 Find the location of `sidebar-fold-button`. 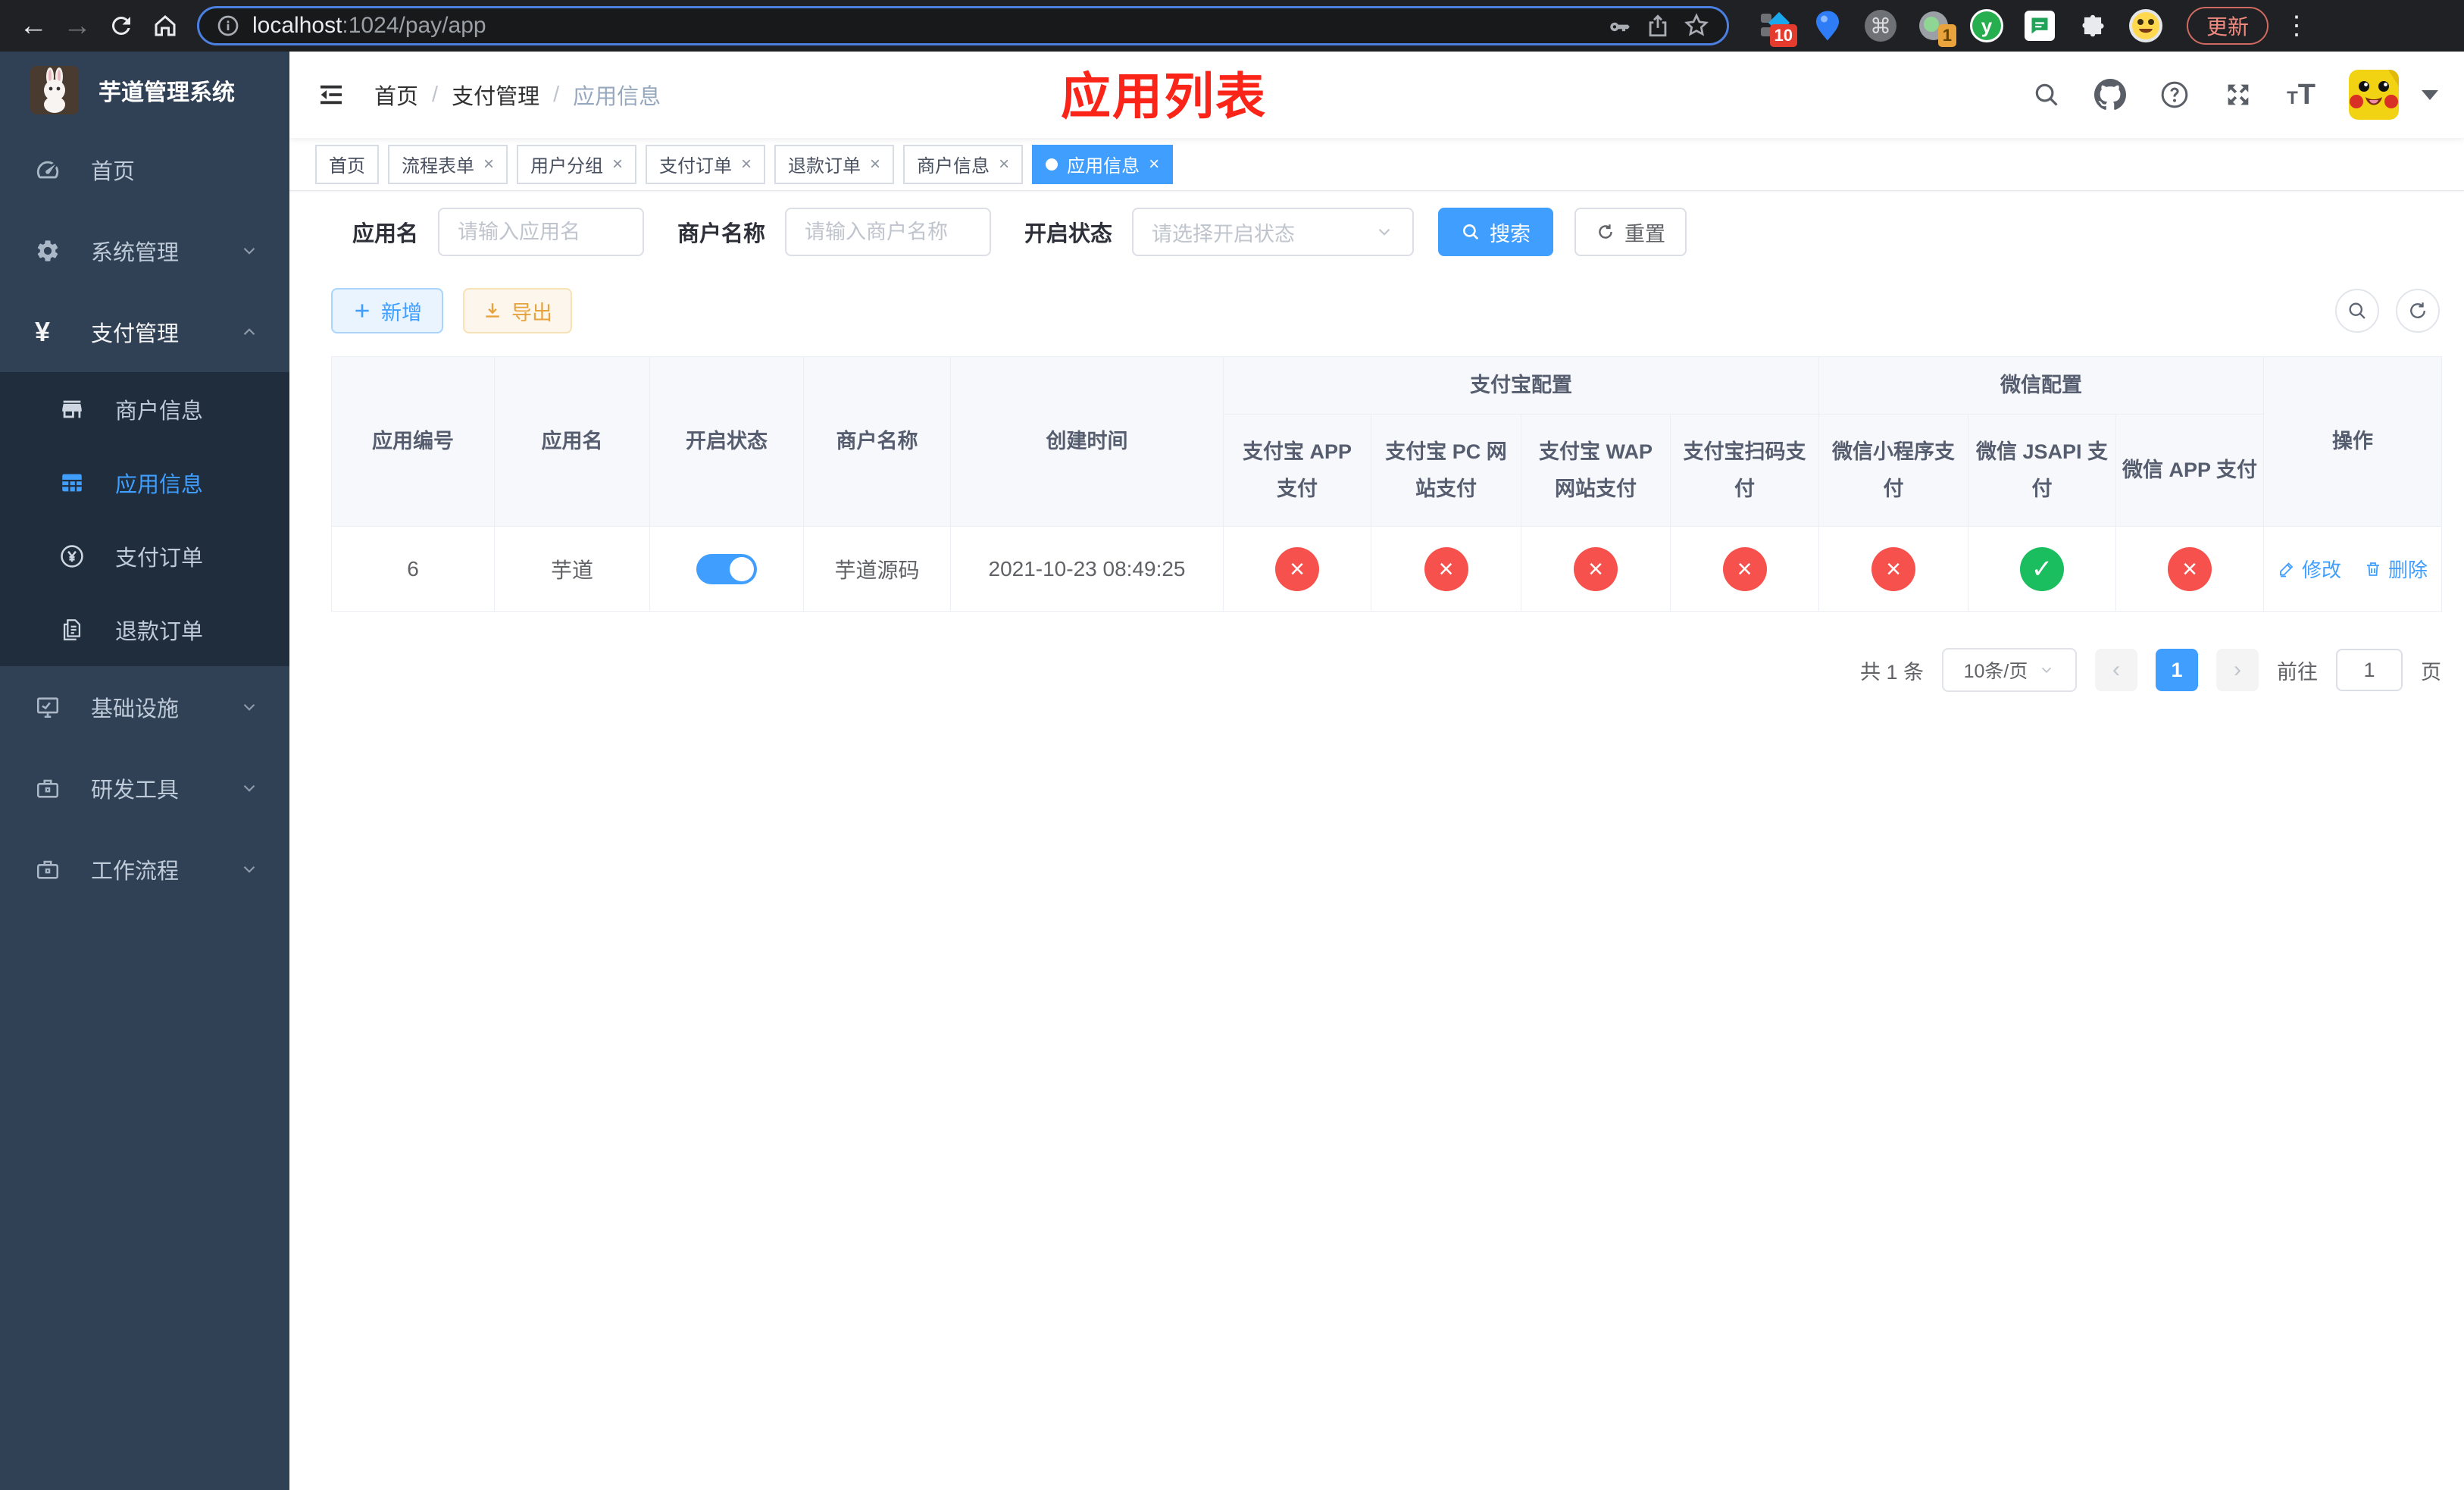

sidebar-fold-button is located at coordinates (331, 95).